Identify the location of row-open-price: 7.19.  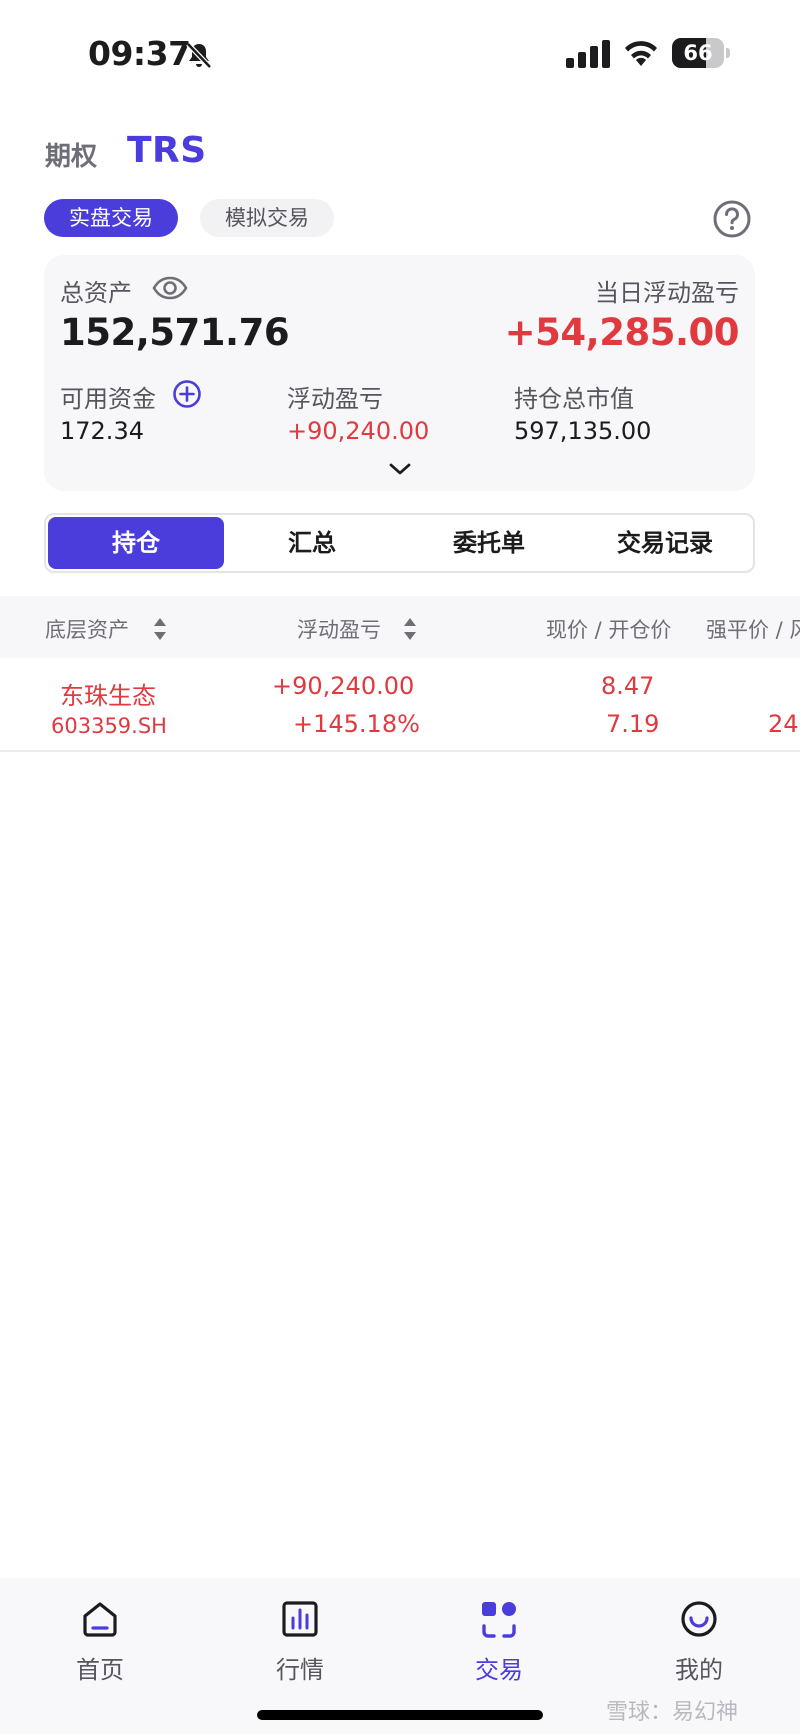
(633, 724).